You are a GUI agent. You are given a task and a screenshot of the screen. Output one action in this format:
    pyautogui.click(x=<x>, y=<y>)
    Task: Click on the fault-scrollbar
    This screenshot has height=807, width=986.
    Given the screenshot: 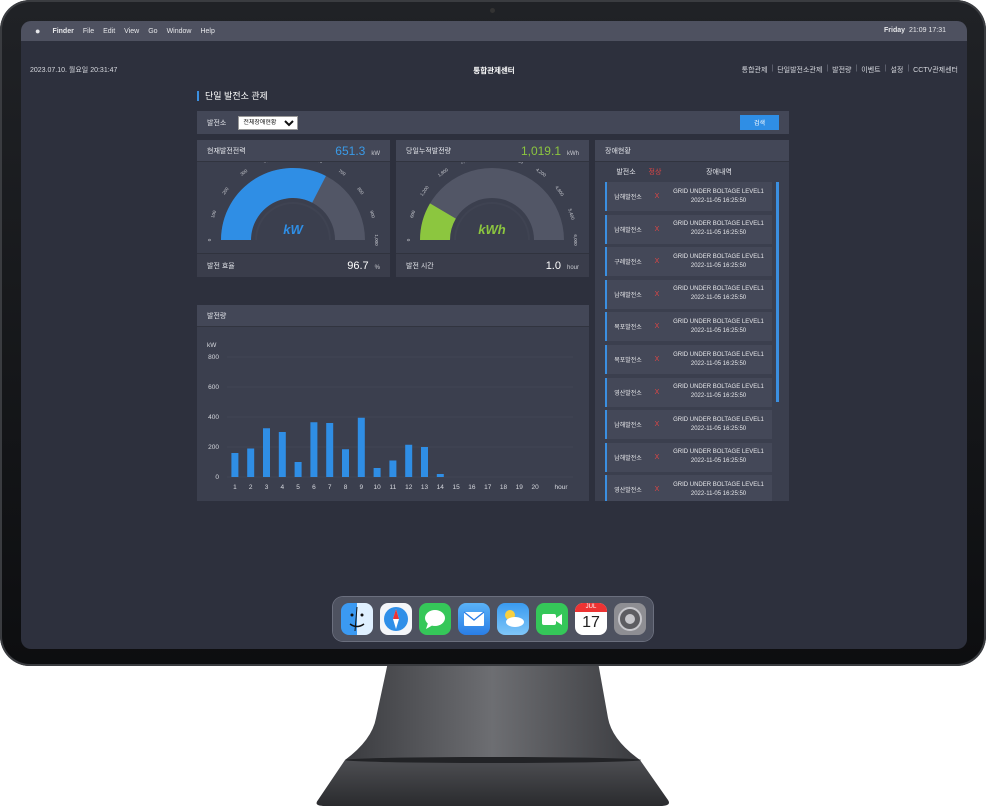 What is the action you would take?
    pyautogui.click(x=777, y=341)
    